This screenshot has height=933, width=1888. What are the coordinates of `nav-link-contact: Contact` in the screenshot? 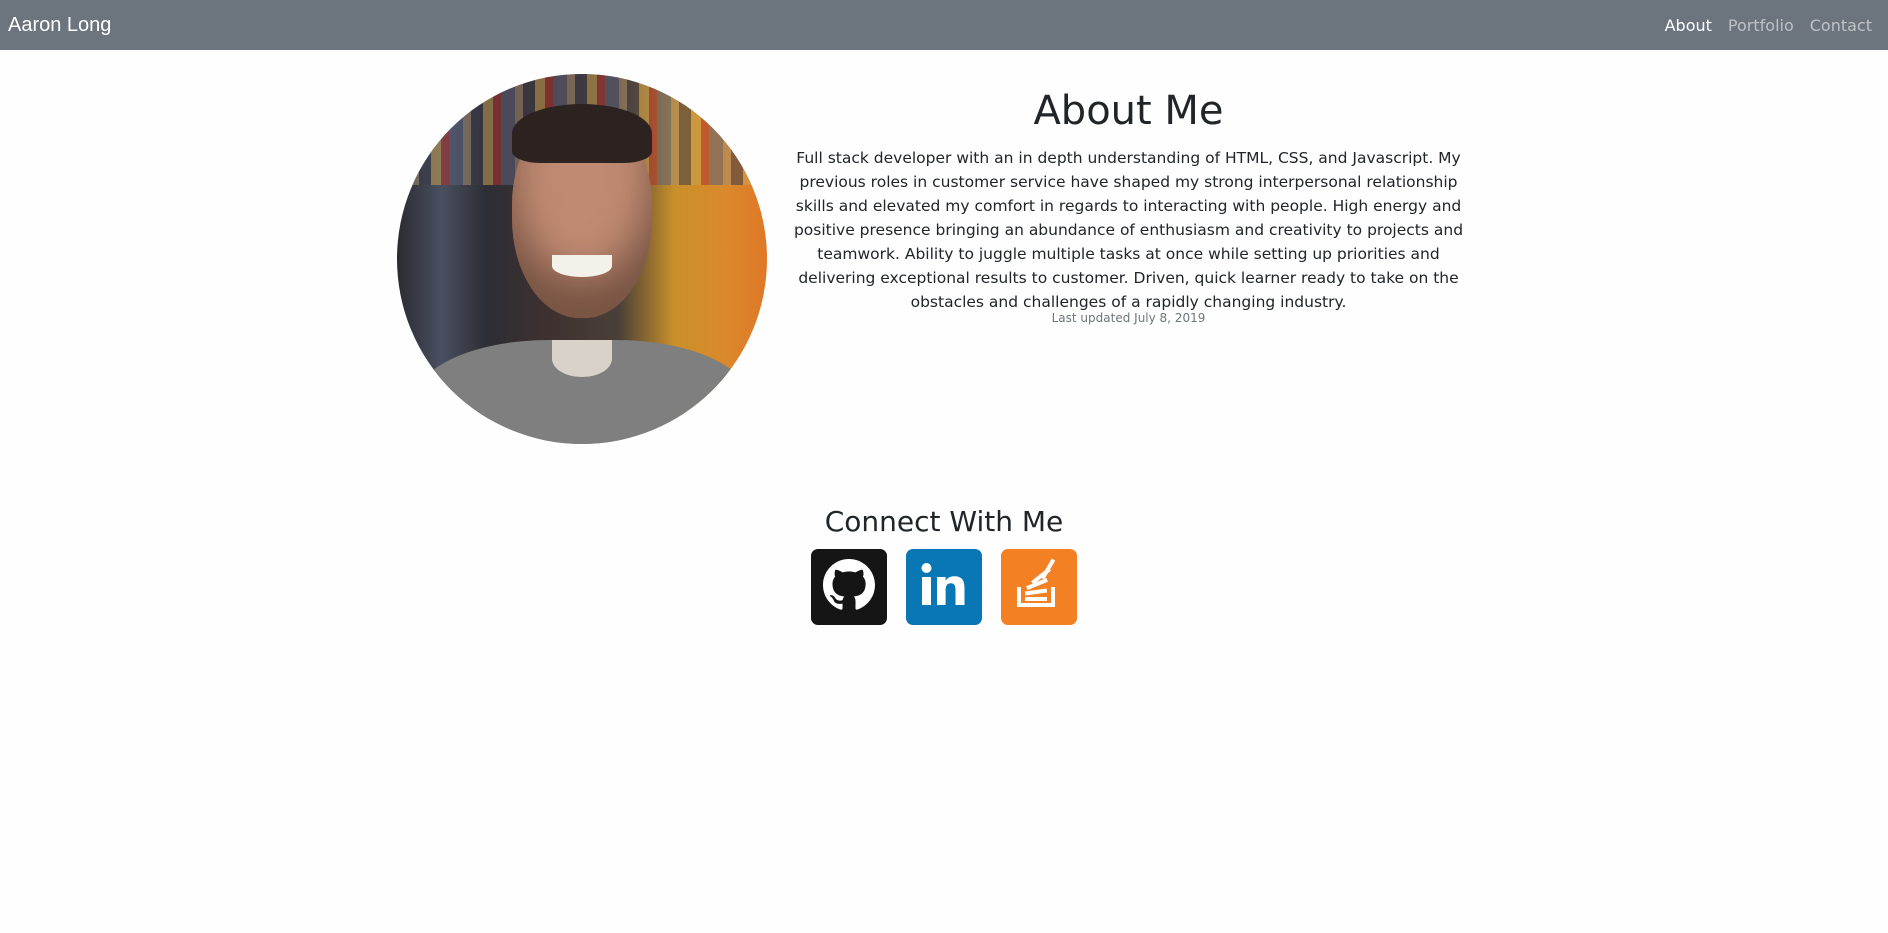 It's located at (1841, 25).